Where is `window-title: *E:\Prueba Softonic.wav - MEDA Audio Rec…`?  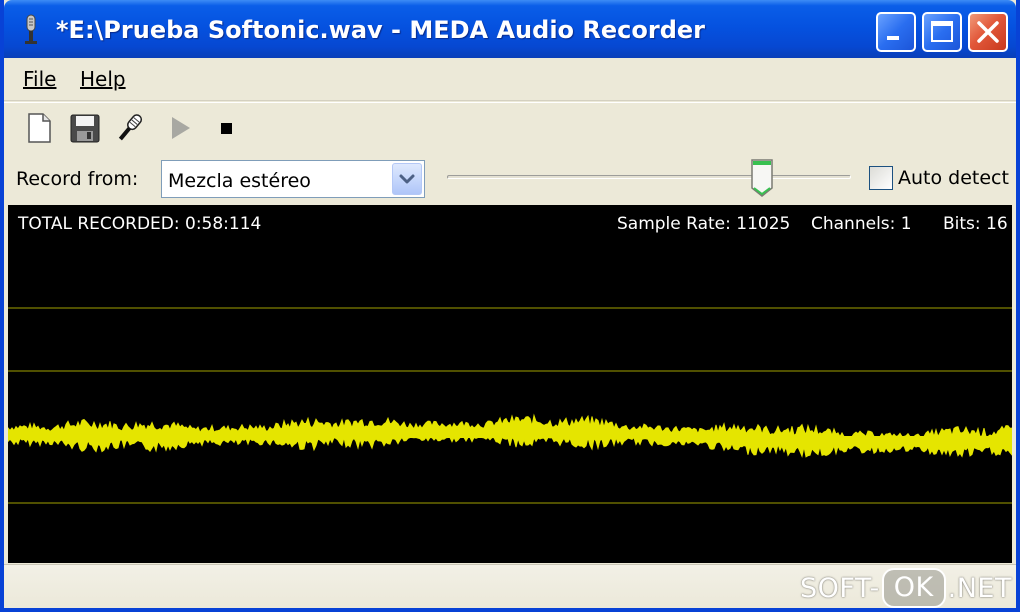
window-title: *E:\Prueba Softonic.wav - MEDA Audio Rec… is located at coordinates (380, 30).